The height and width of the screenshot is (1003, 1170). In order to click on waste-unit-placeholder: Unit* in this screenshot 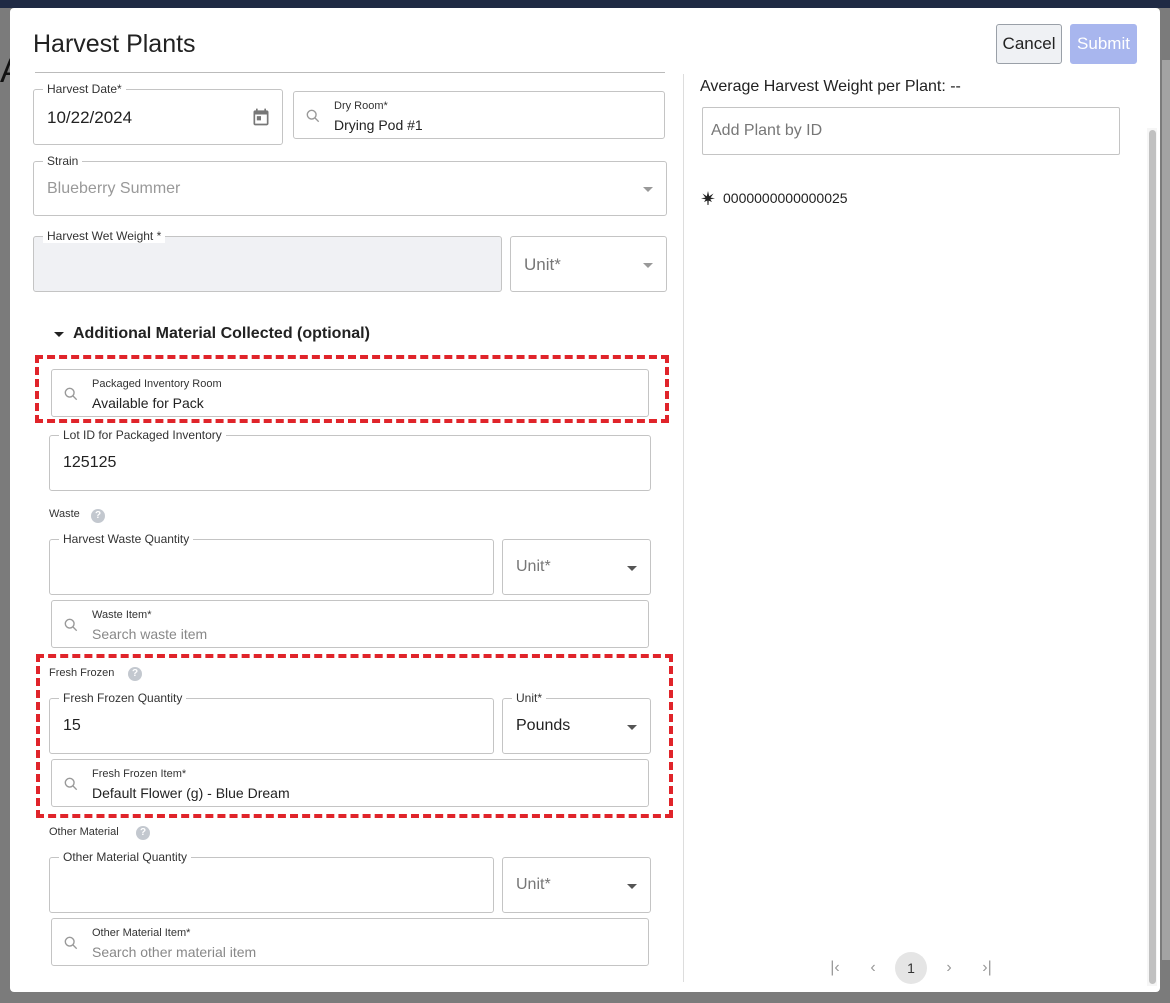, I will do `click(533, 566)`.